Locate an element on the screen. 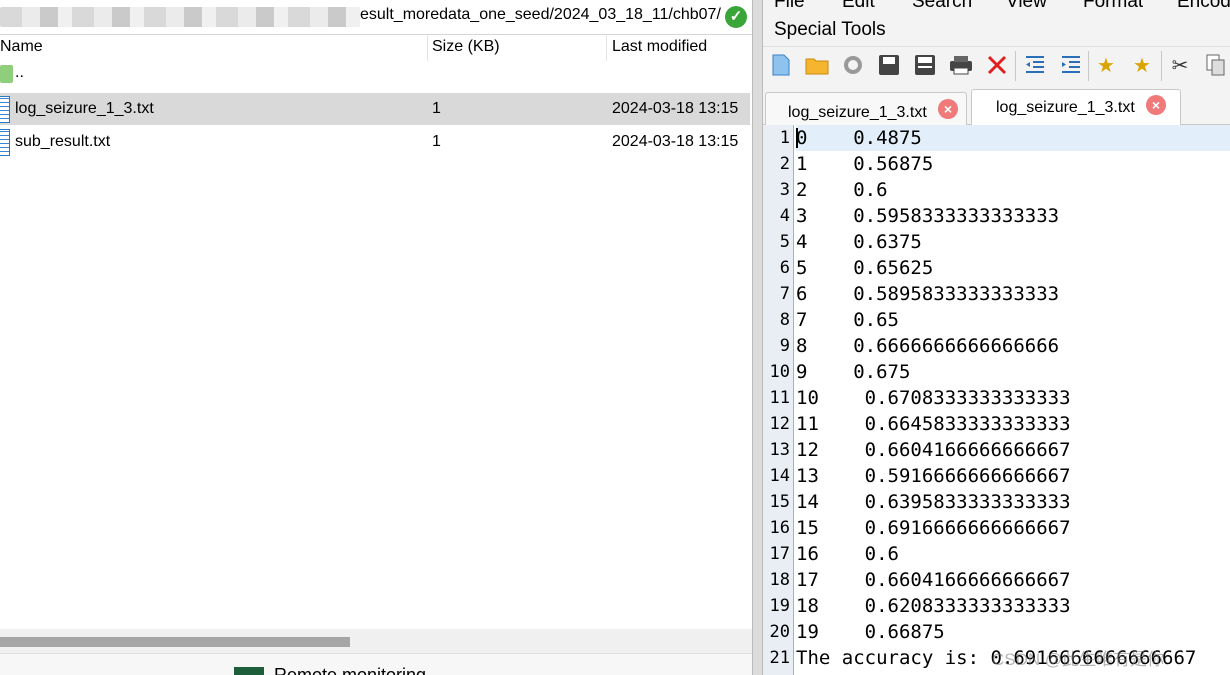  column-header-modified: Last modified is located at coordinates (656, 48).